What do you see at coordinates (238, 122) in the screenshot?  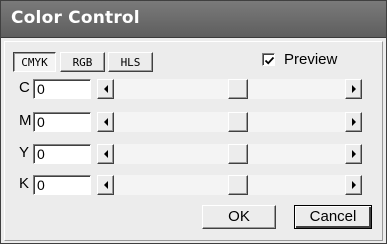 I see `slider-thumb-m` at bounding box center [238, 122].